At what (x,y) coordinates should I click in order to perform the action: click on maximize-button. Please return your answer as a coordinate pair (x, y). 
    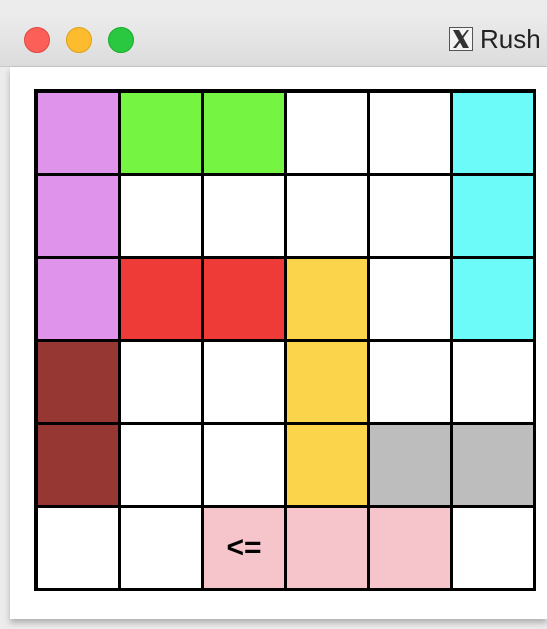
    Looking at the image, I should click on (121, 40).